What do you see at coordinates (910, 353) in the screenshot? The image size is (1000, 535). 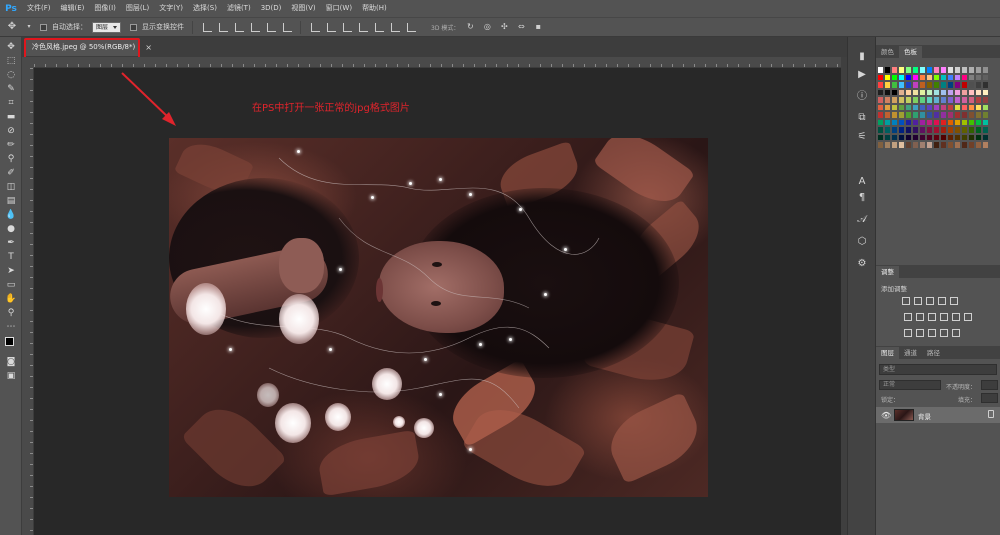 I see `tab-channels: 通道` at bounding box center [910, 353].